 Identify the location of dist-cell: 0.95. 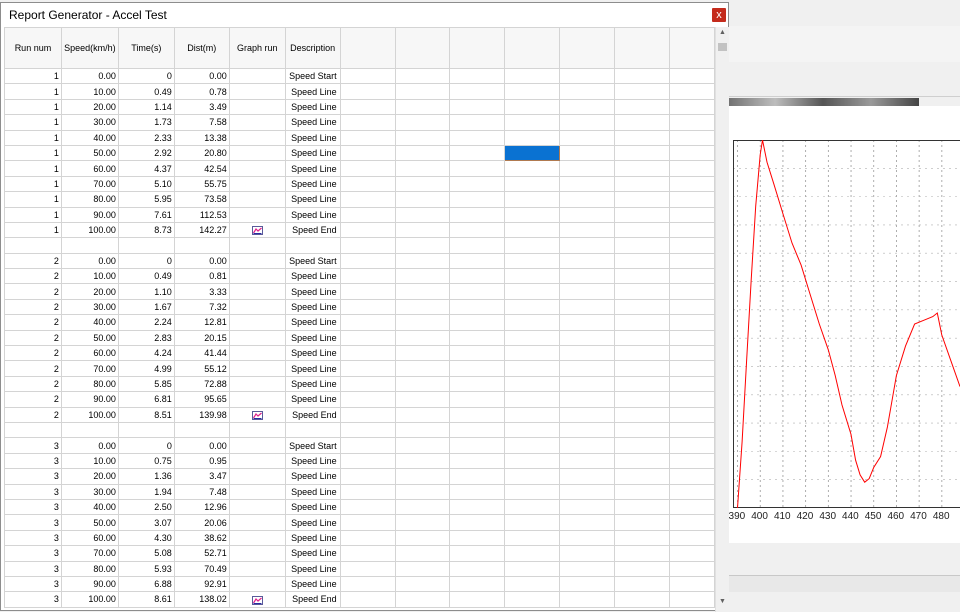
(201, 460).